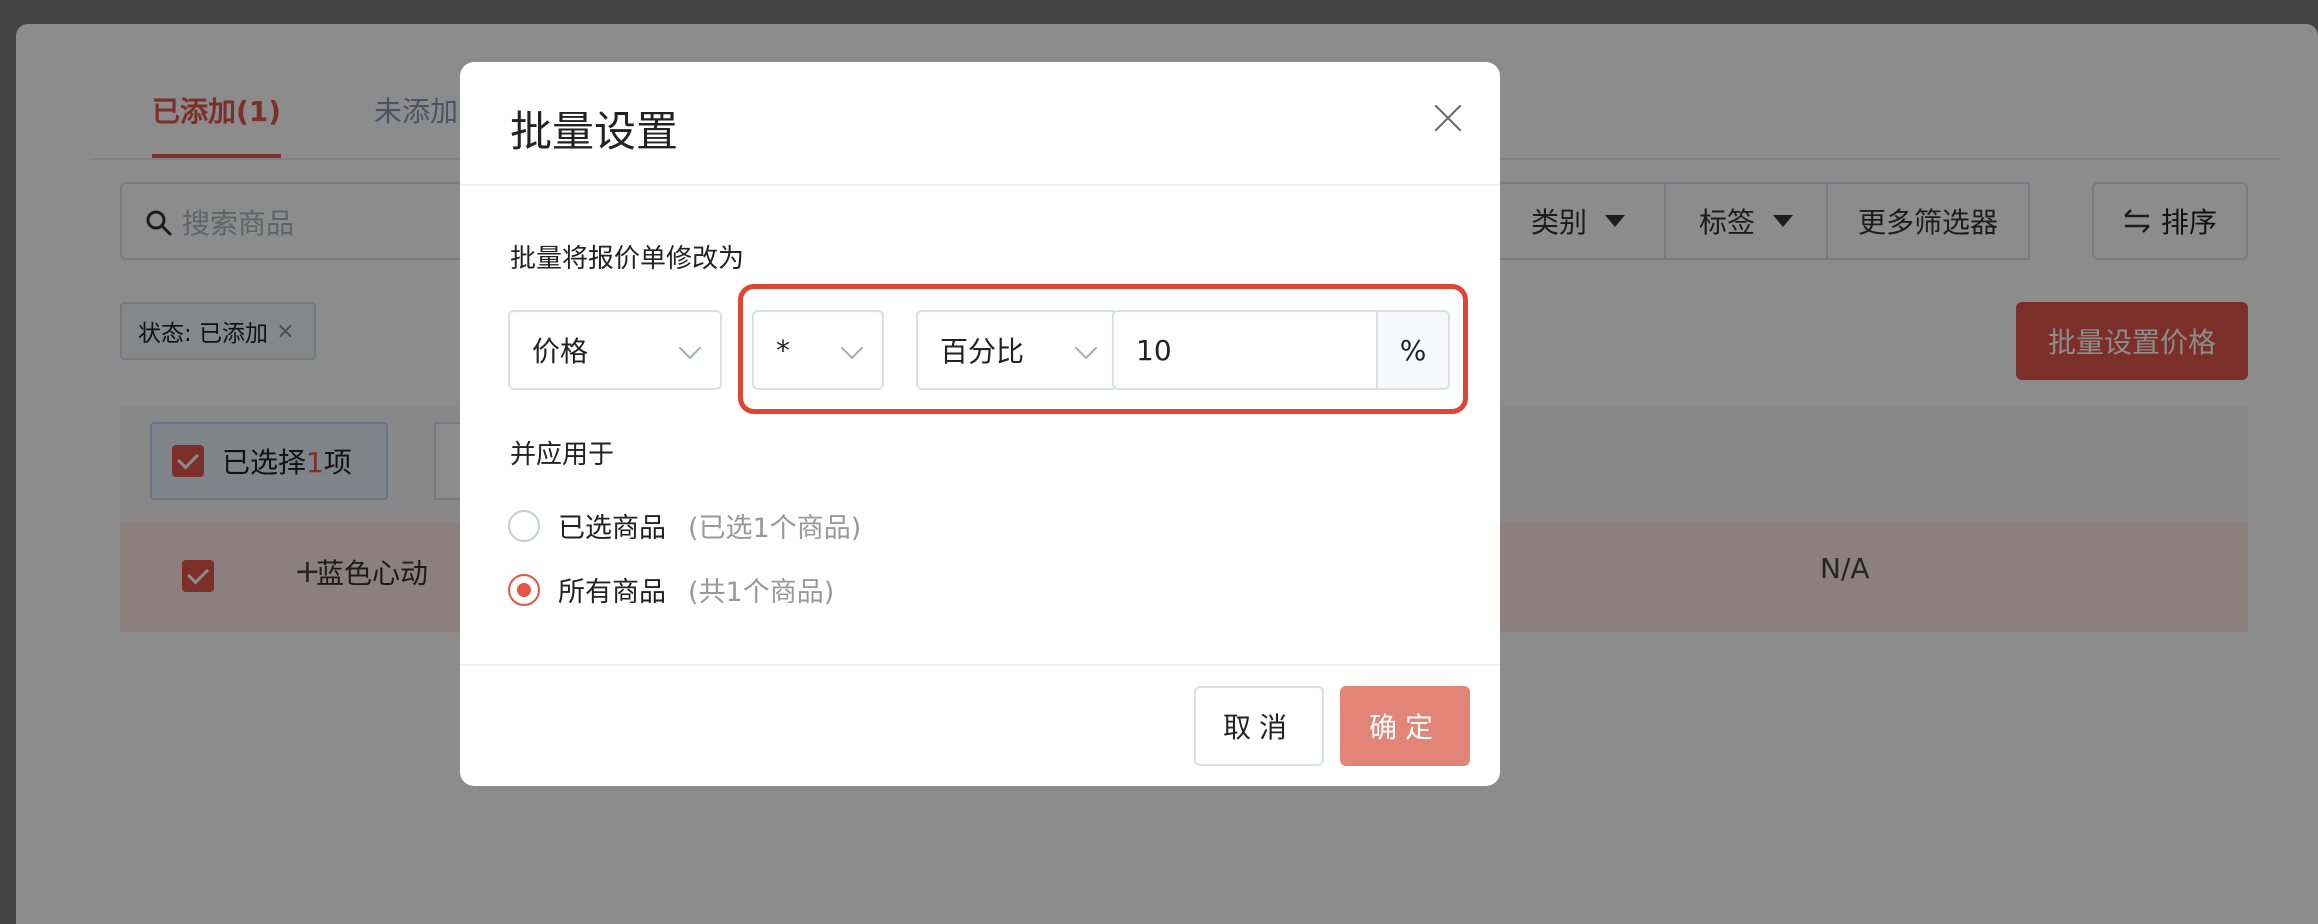 The image size is (2318, 924). What do you see at coordinates (980, 124) in the screenshot?
I see `modal-header: 批量设置` at bounding box center [980, 124].